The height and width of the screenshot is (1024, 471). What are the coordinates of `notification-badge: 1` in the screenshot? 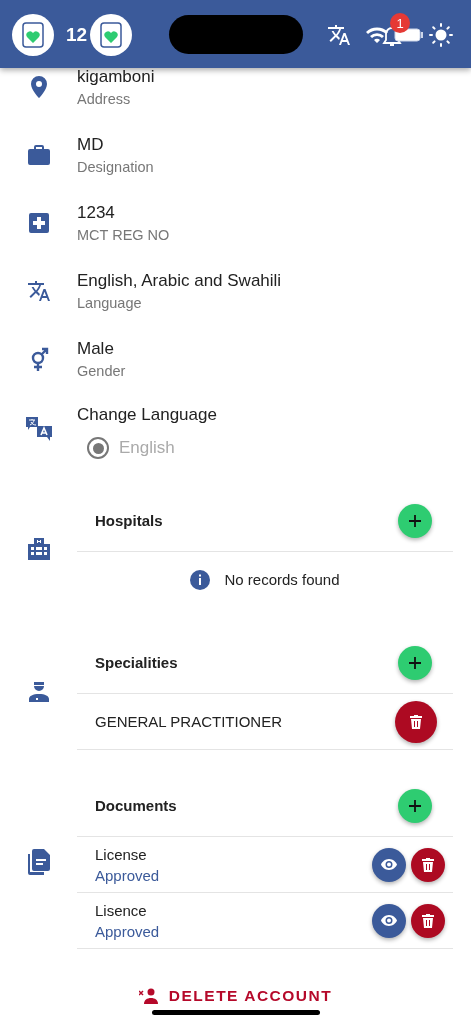 It's located at (400, 23).